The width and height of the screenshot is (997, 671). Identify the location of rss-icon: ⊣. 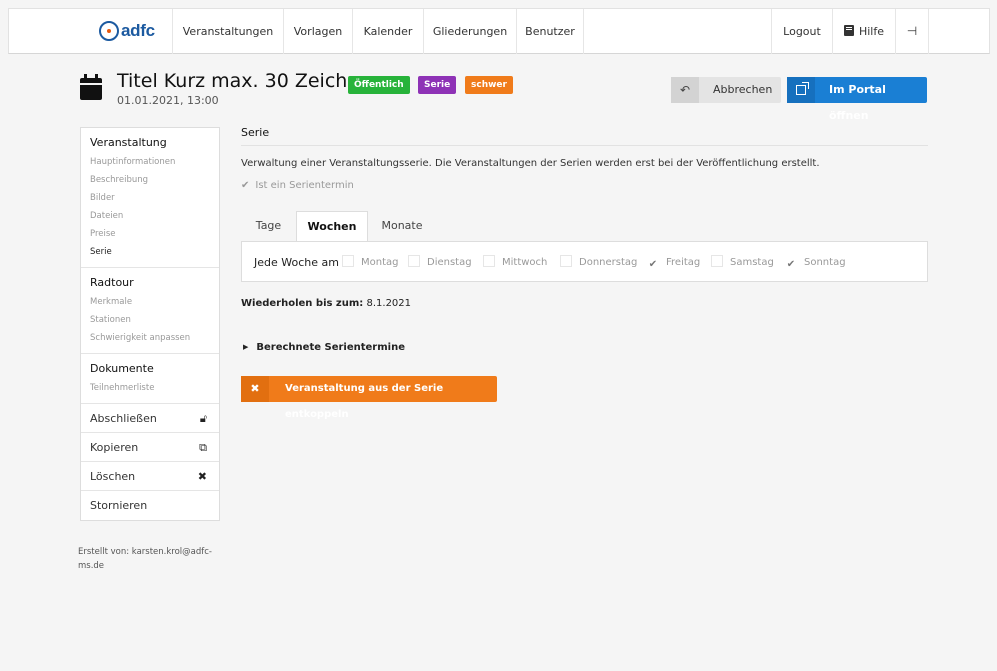
(912, 31).